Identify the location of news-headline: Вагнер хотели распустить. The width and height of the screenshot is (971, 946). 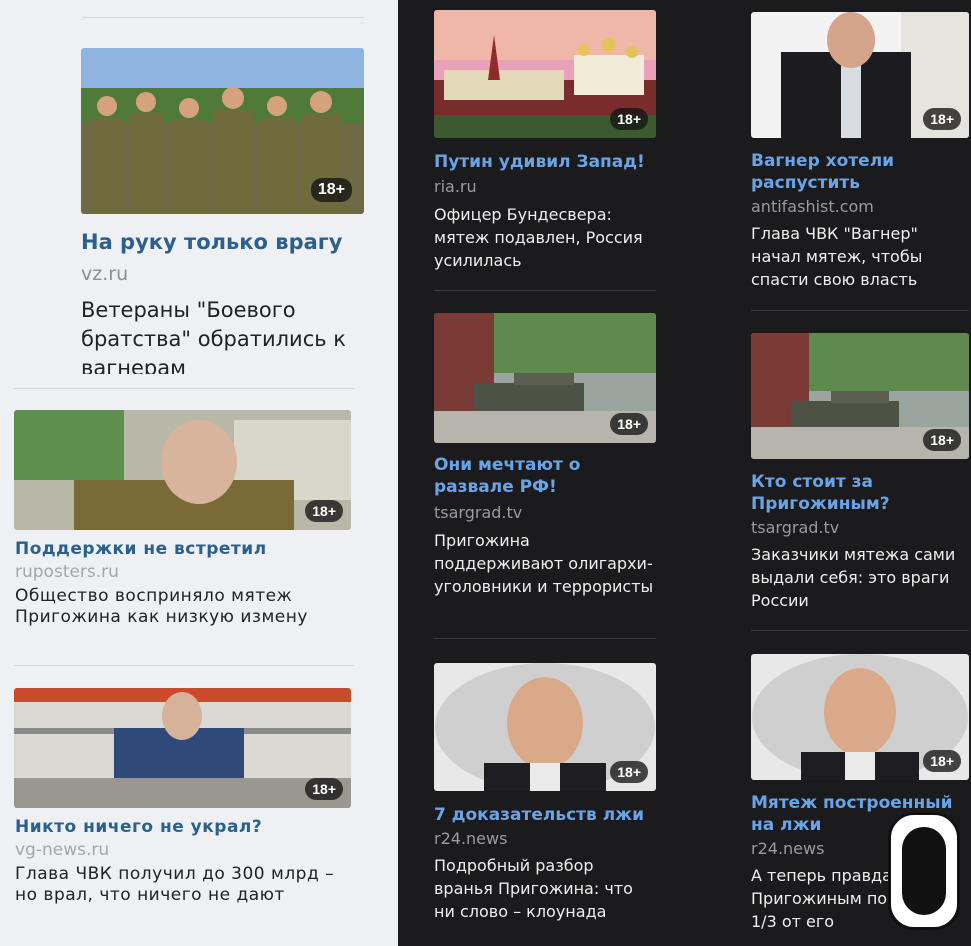
(836, 172).